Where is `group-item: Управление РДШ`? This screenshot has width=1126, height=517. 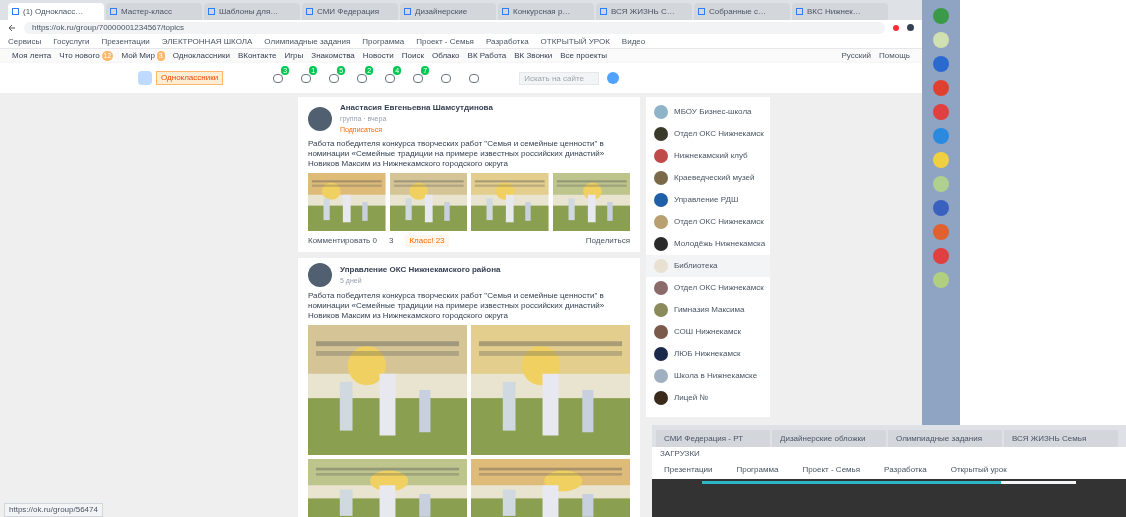
group-item: Управление РДШ is located at coordinates (708, 200).